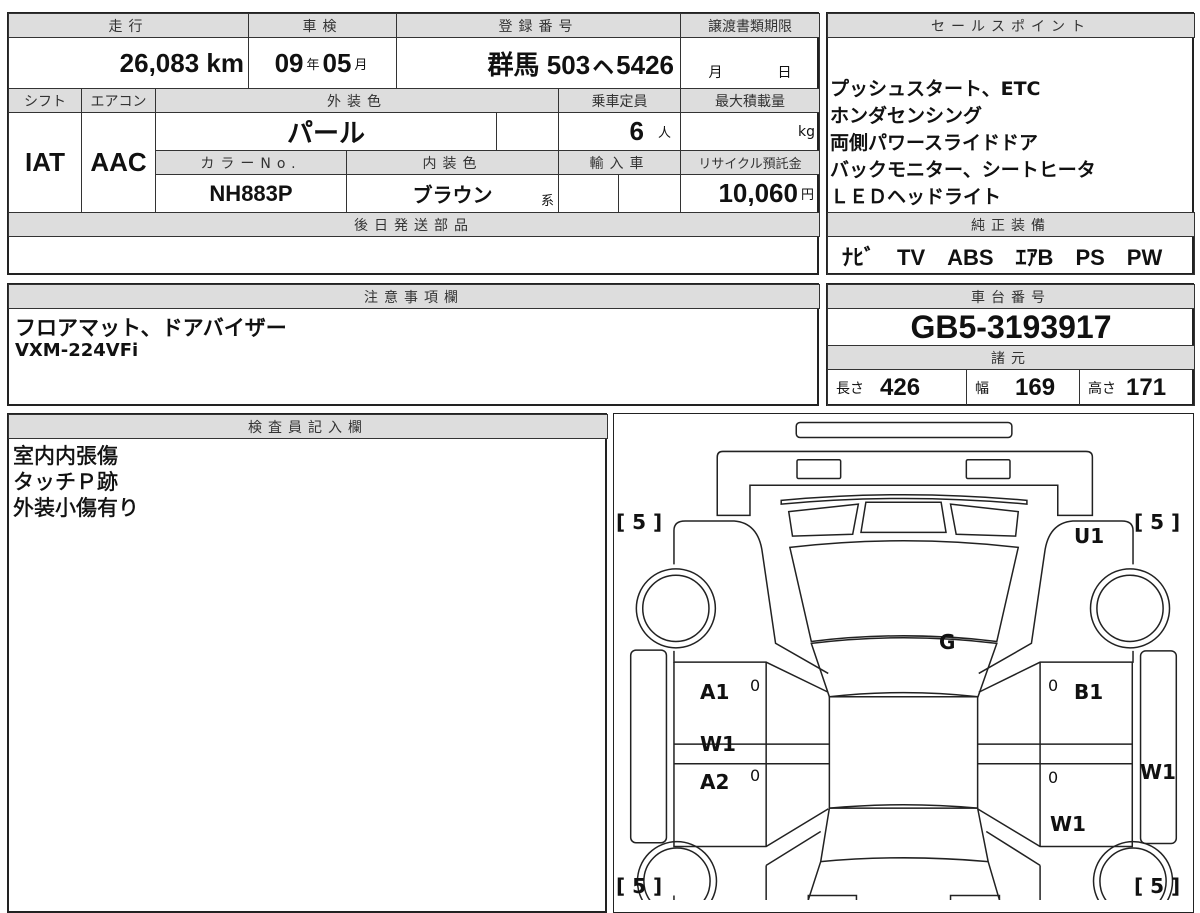  I want to click on front-bumper, so click(904, 897).